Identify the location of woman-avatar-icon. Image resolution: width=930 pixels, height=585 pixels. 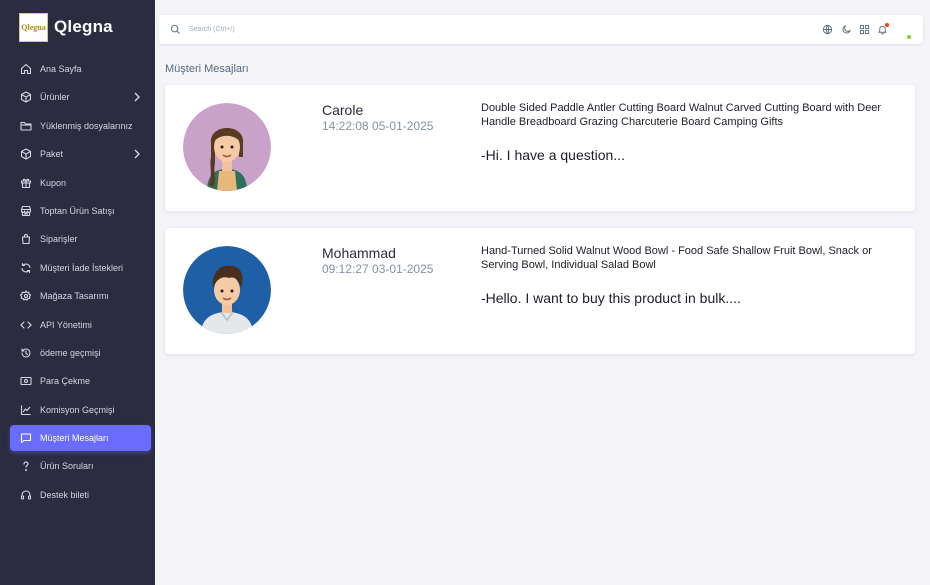
(227, 147).